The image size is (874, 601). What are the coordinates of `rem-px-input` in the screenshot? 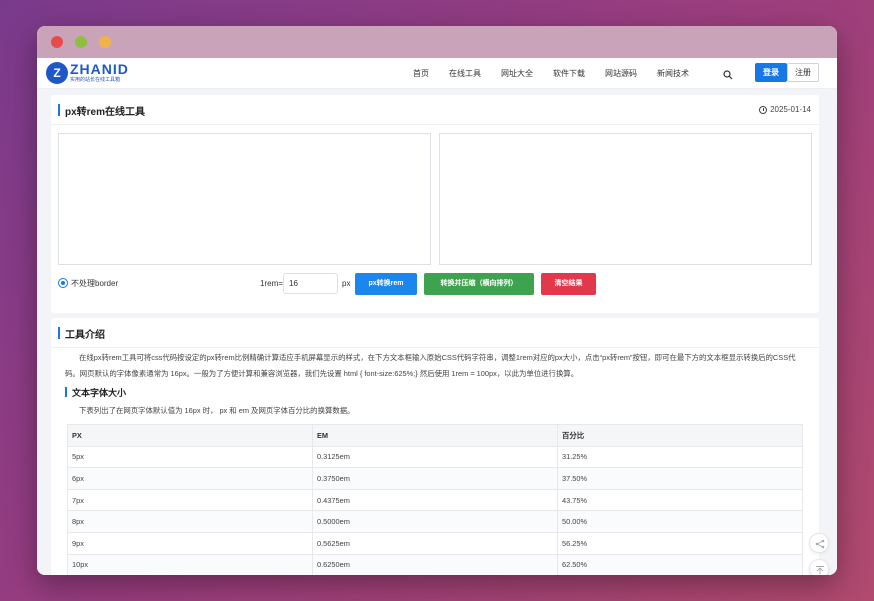 It's located at (310, 283).